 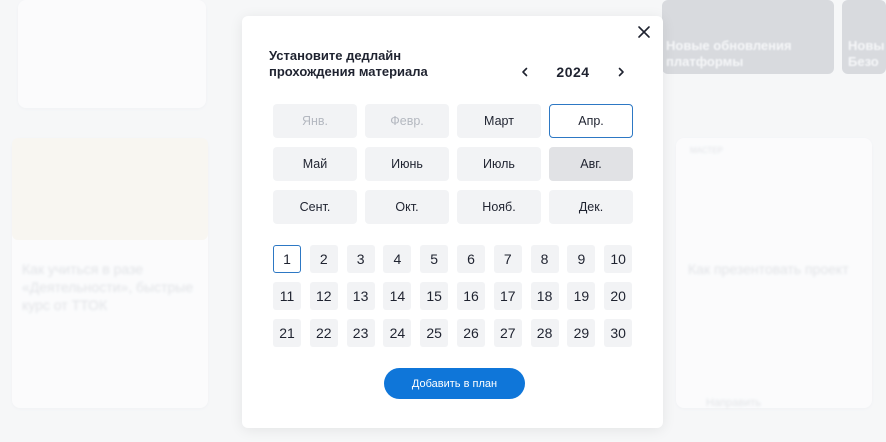 I want to click on add-to-plan-button: Добавить в план, so click(x=454, y=383).